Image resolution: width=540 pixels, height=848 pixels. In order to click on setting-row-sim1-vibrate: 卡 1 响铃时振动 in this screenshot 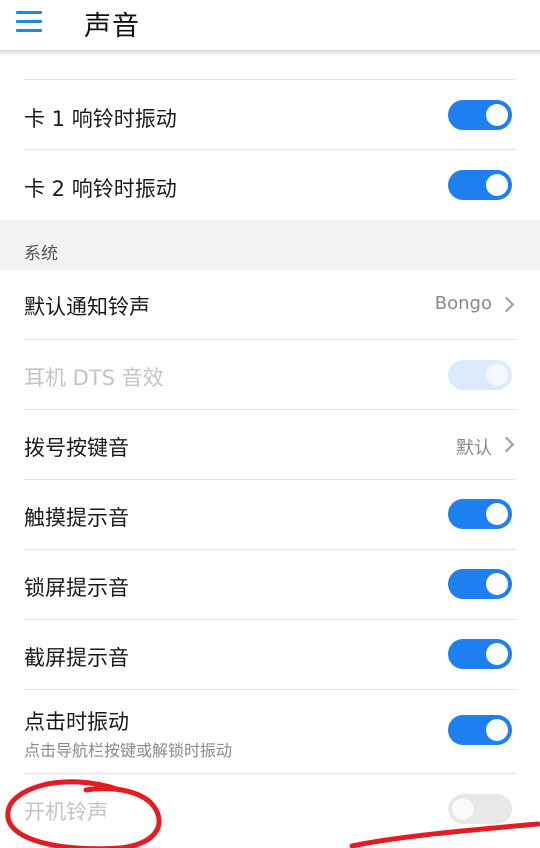, I will do `click(270, 115)`.